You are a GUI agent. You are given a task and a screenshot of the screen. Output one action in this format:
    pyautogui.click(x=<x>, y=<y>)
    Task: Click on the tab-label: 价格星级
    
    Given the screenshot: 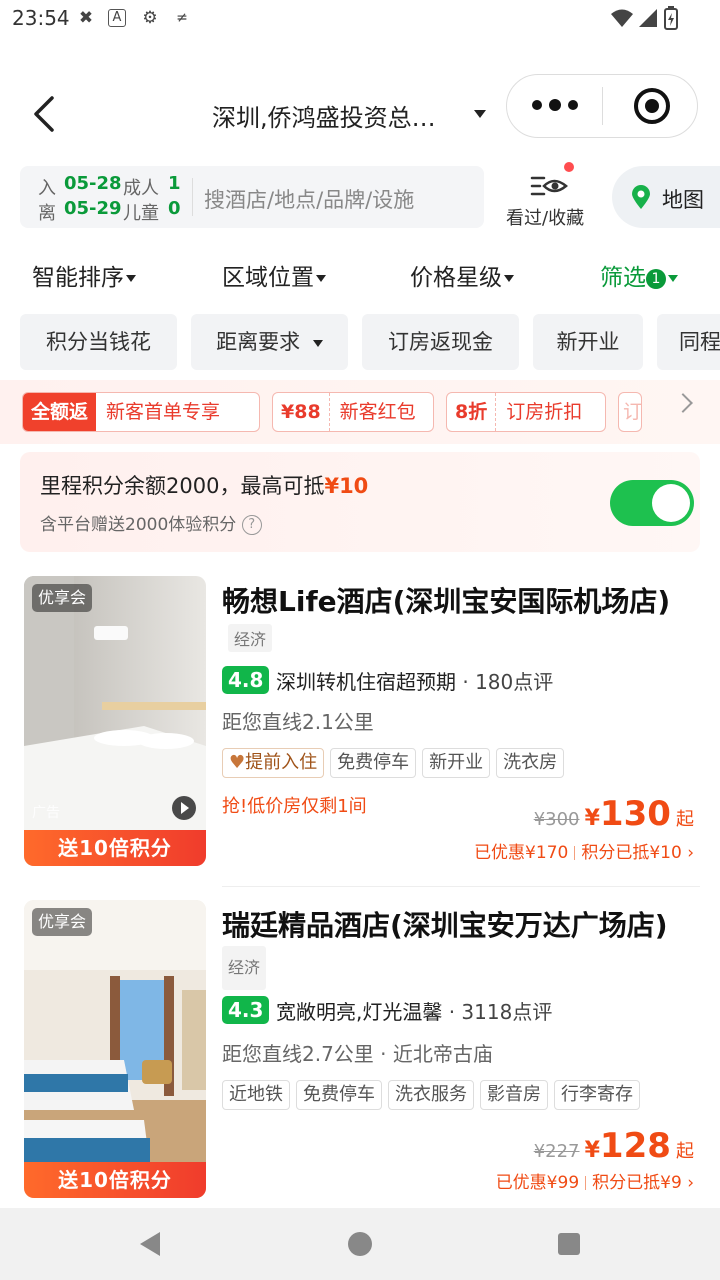 What is the action you would take?
    pyautogui.click(x=456, y=278)
    